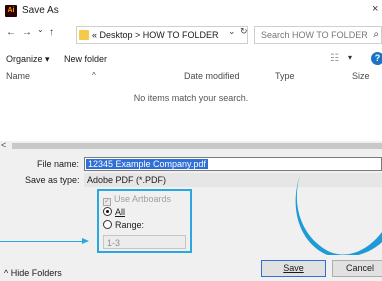 The height and width of the screenshot is (281, 382). What do you see at coordinates (338, 215) in the screenshot?
I see `illustrator-swoosh-graphic` at bounding box center [338, 215].